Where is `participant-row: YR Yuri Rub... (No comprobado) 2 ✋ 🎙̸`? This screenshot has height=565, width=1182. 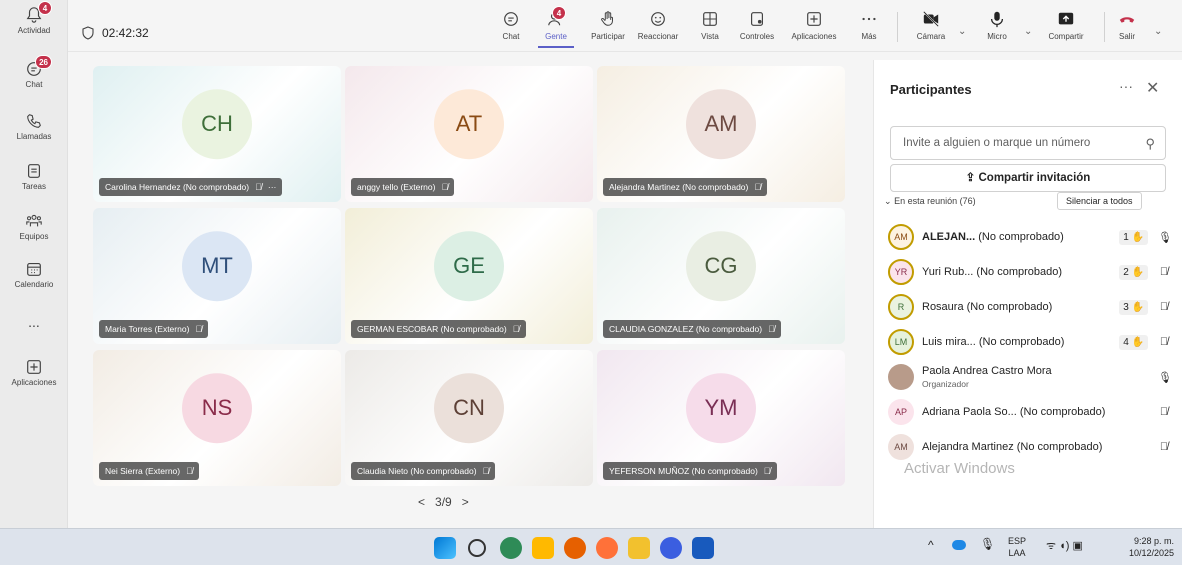
participant-row: YR Yuri Rub... (No comprobado) 2 ✋ 🎙̸ is located at coordinates (1029, 272).